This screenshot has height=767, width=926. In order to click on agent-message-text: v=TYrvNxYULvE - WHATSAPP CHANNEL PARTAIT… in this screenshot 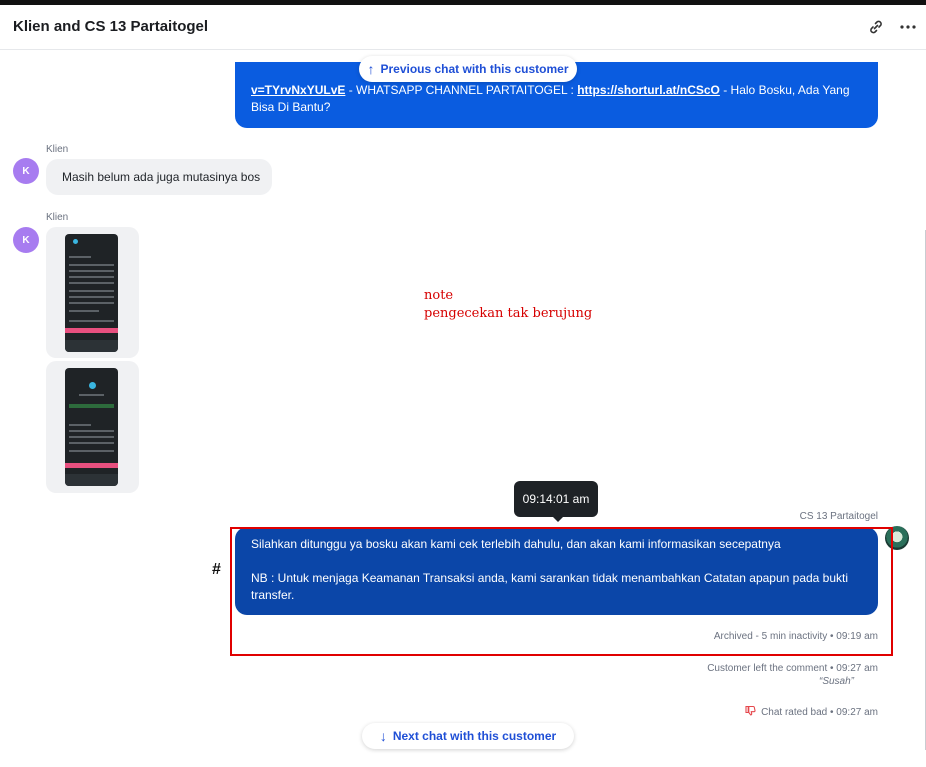, I will do `click(557, 99)`.